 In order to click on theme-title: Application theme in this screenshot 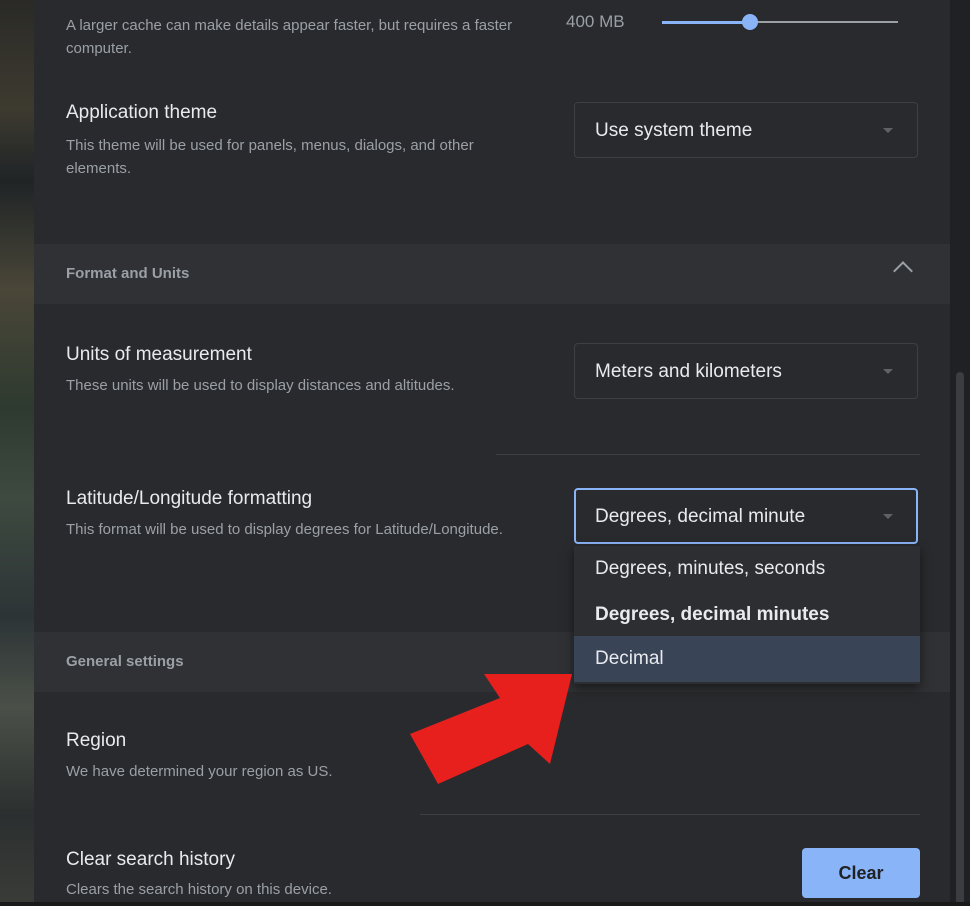, I will do `click(142, 112)`.